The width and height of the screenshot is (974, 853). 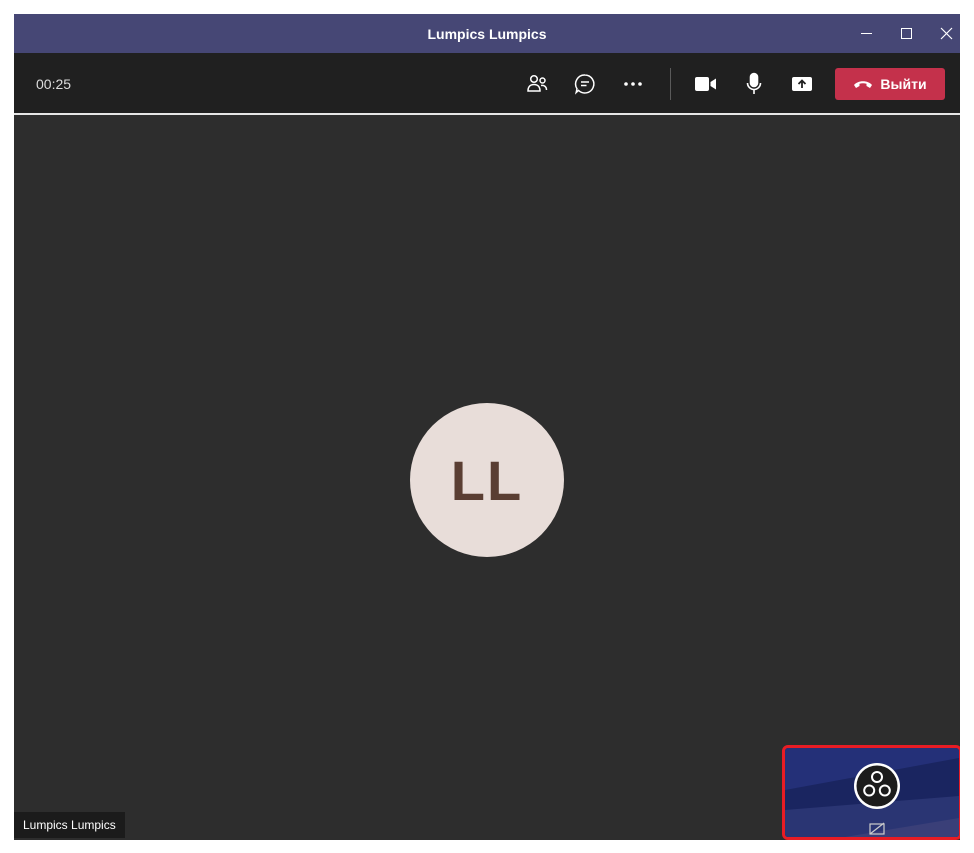 I want to click on participant-avatar: LL, so click(x=487, y=480).